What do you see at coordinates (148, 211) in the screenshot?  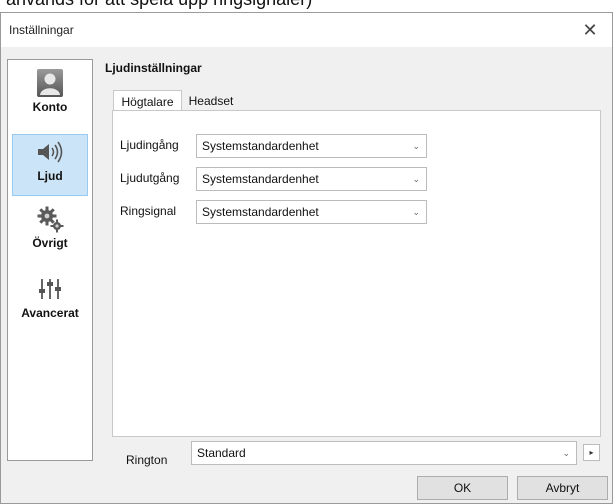 I see `ring-signal-label: Ringsignal` at bounding box center [148, 211].